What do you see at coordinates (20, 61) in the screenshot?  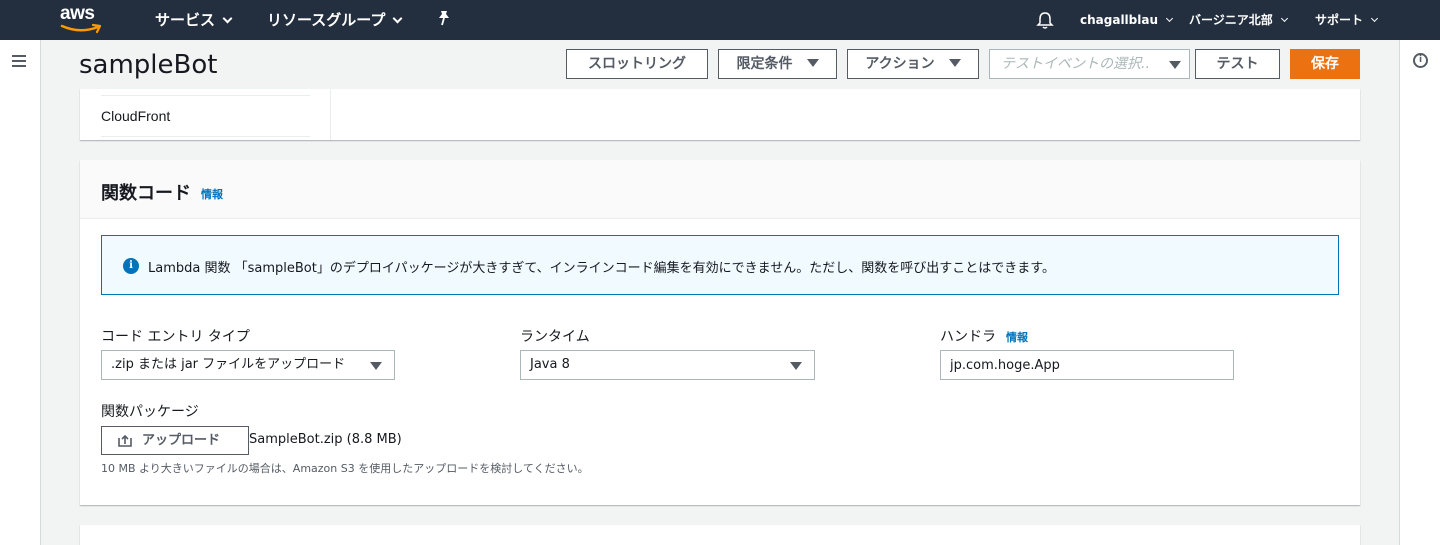 I see `hamburger-icon` at bounding box center [20, 61].